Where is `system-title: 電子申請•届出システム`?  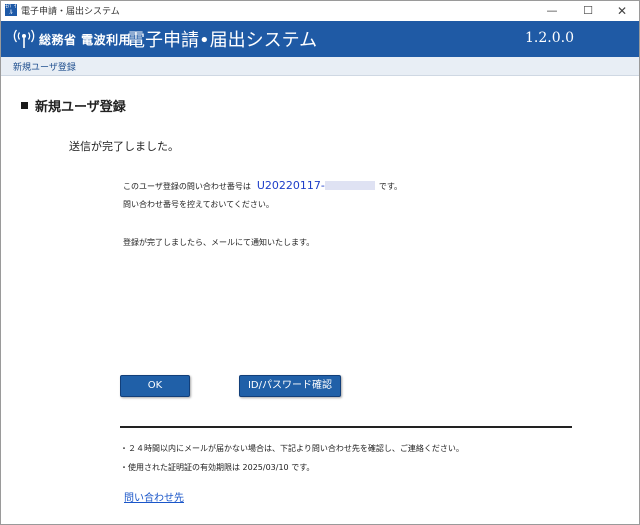 system-title: 電子申請•届出システム is located at coordinates (222, 40).